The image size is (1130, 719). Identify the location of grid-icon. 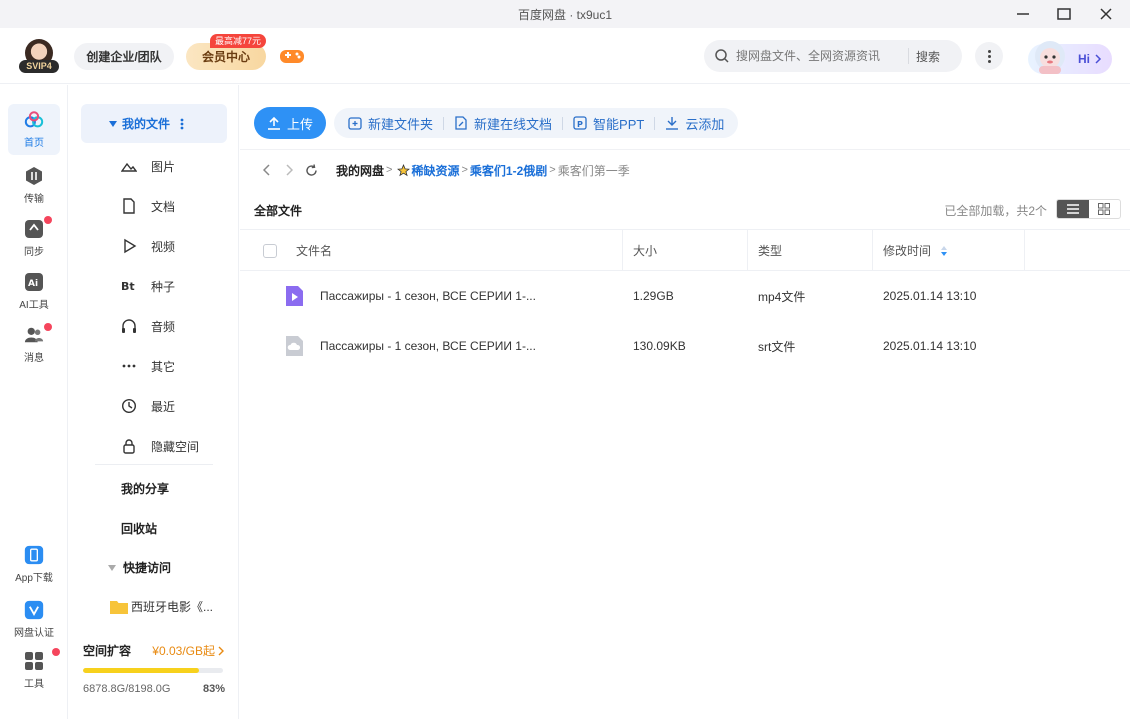
(34, 660).